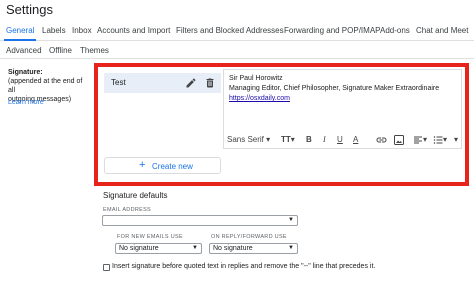 The image size is (474, 281). Describe the element at coordinates (60, 50) in the screenshot. I see `tab-offline: Offline` at that location.